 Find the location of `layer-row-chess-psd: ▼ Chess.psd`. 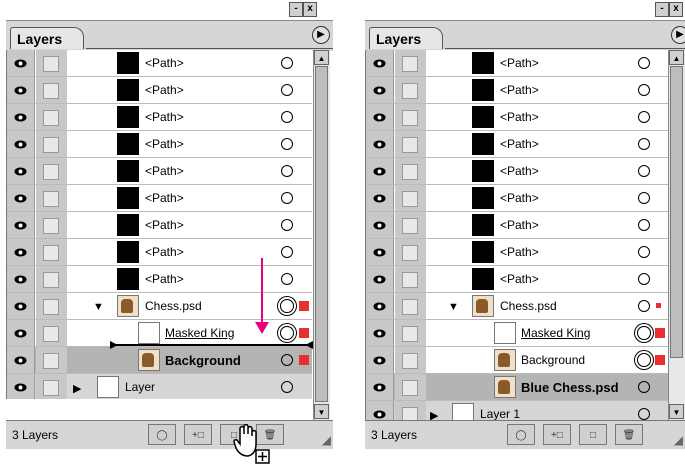

layer-row-chess-psd: ▼ Chess.psd is located at coordinates (517, 306).